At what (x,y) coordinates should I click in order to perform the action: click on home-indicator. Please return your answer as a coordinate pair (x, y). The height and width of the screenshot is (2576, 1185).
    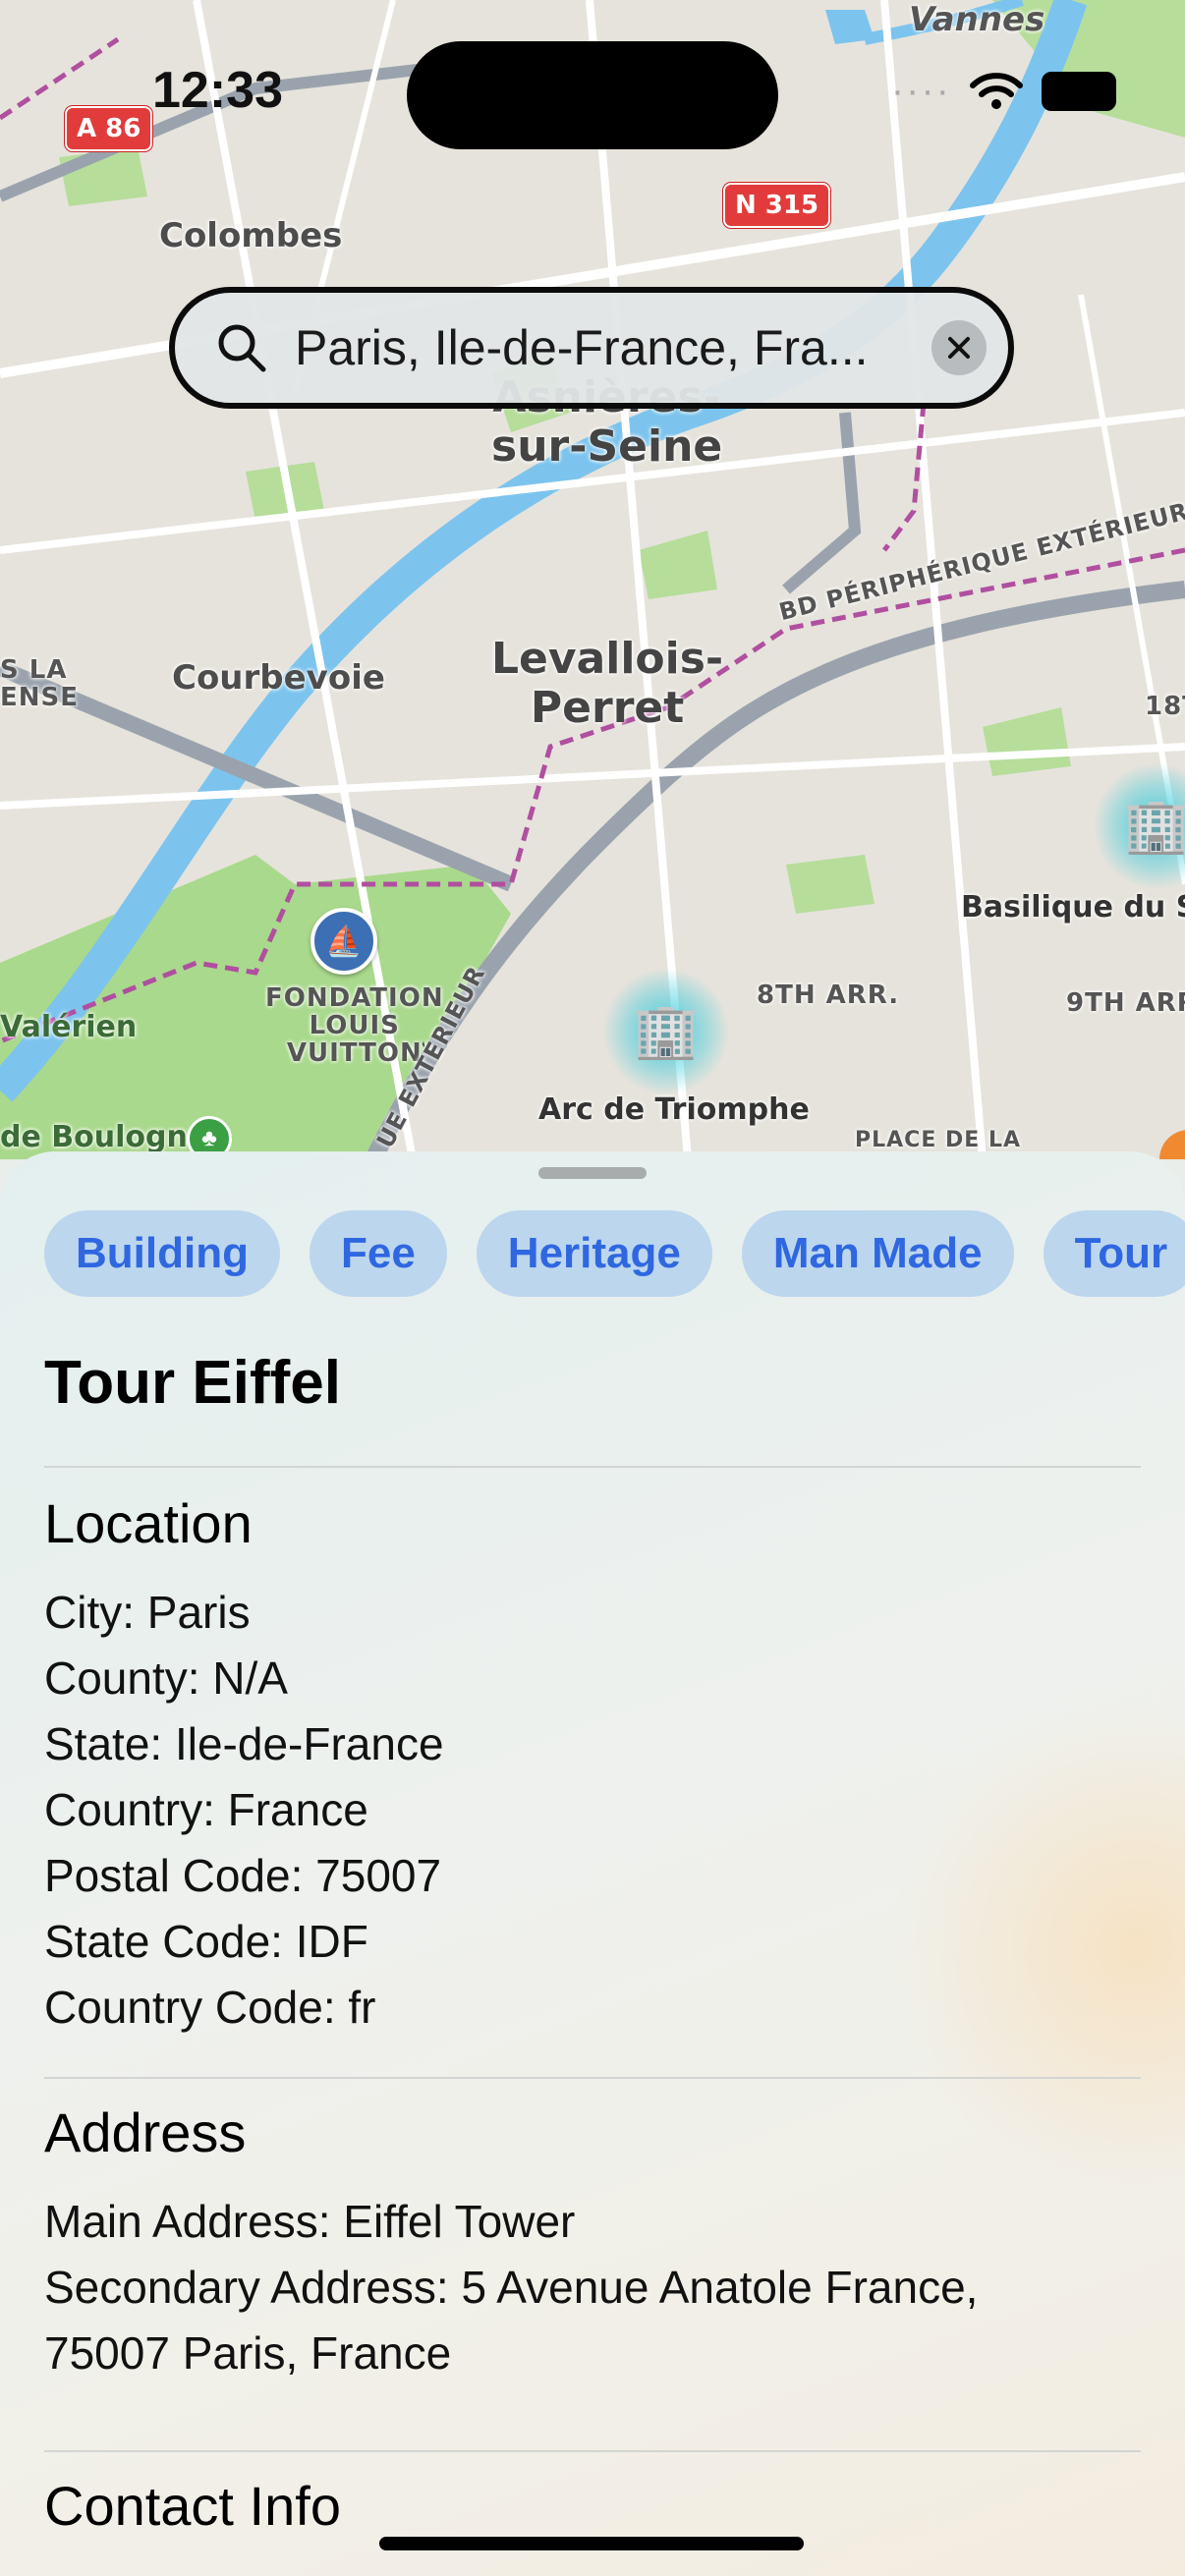
    Looking at the image, I should click on (592, 2543).